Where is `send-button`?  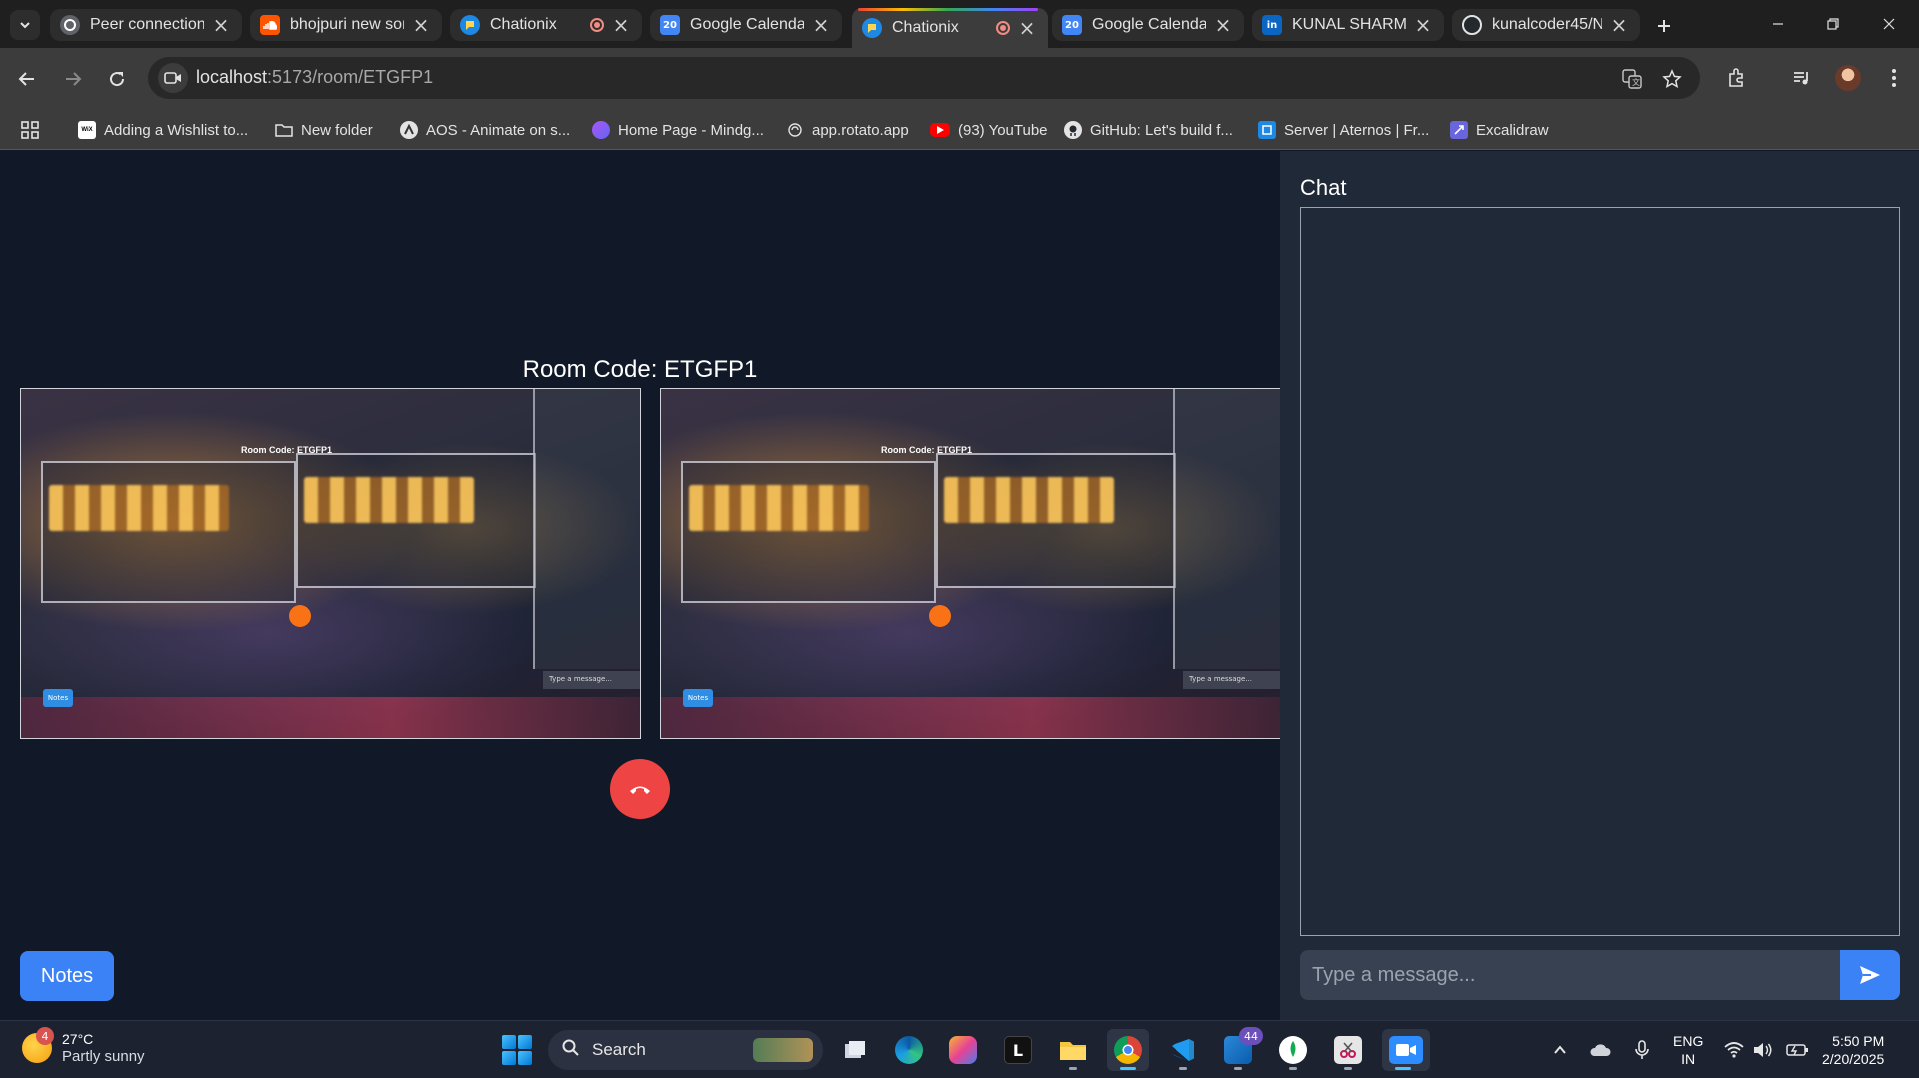 send-button is located at coordinates (1870, 975).